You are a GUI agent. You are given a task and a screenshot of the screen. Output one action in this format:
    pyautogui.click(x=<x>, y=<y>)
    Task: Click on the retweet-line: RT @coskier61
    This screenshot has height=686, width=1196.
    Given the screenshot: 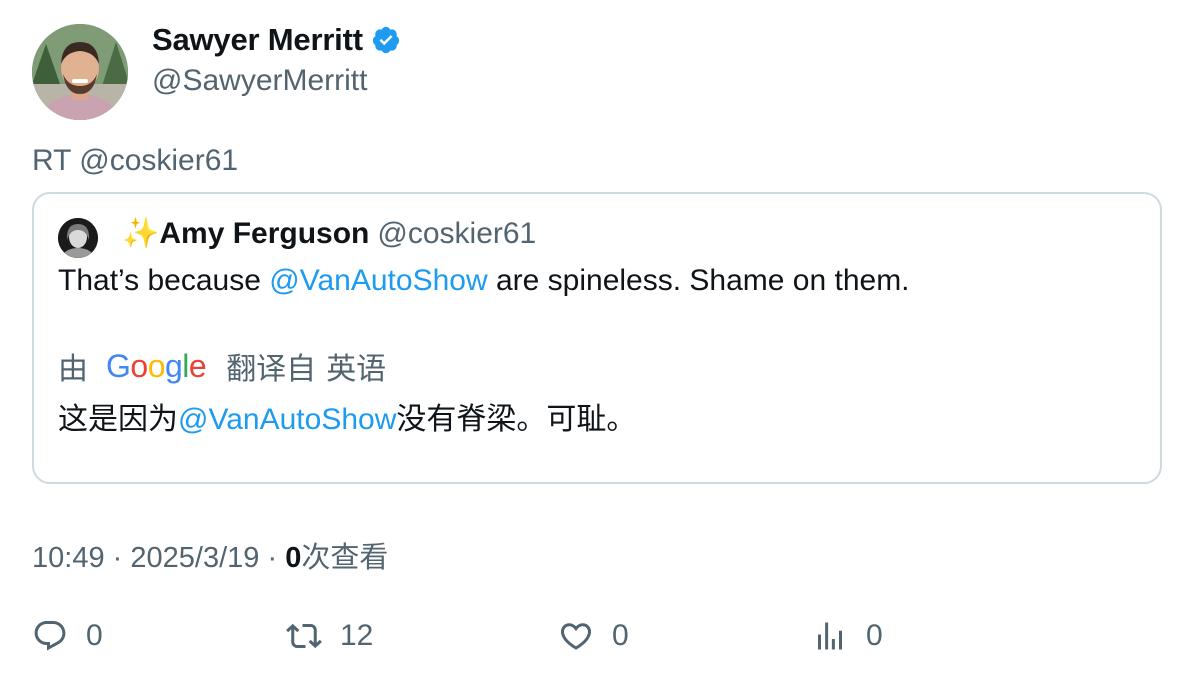 What is the action you would take?
    pyautogui.click(x=135, y=160)
    